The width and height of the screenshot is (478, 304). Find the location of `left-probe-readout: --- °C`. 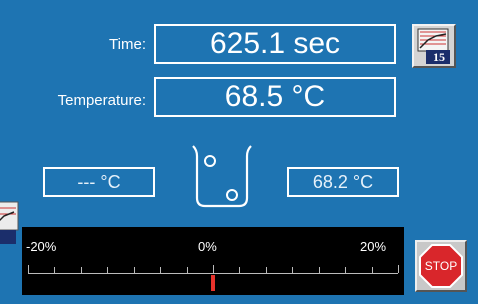

left-probe-readout: --- °C is located at coordinates (99, 182).